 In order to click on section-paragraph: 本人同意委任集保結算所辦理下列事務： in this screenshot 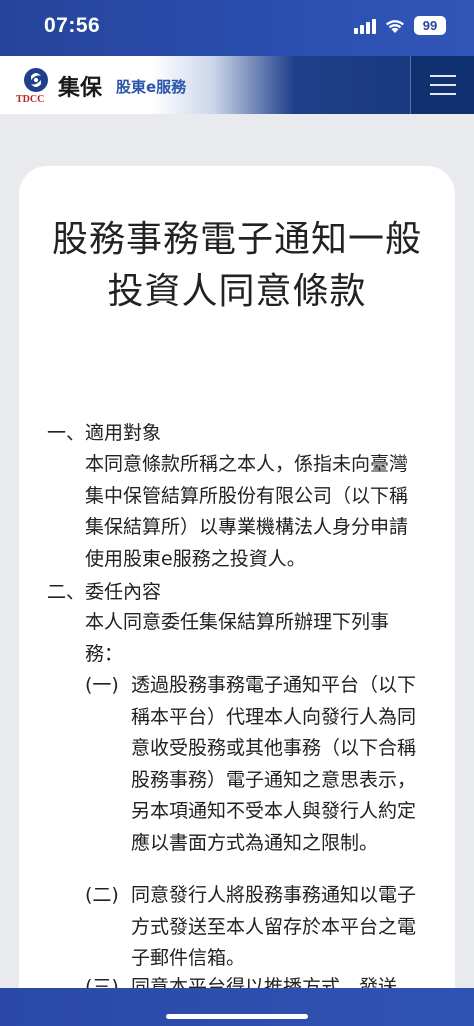, I will do `click(237, 638)`.